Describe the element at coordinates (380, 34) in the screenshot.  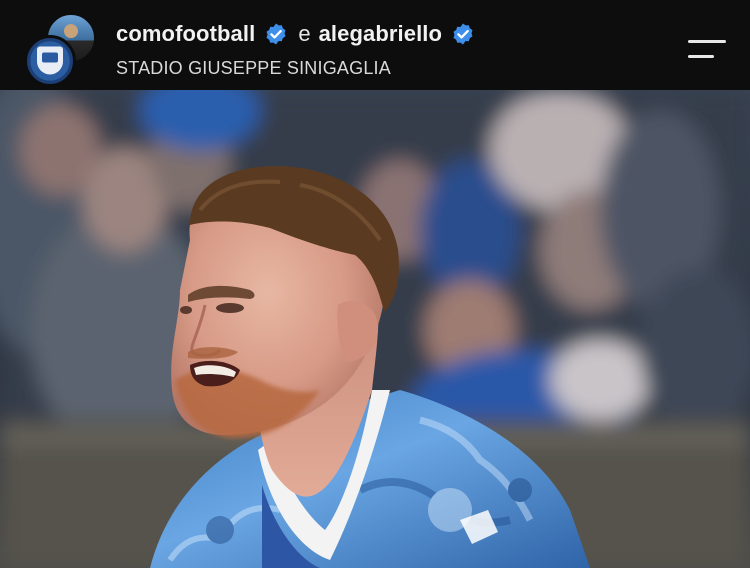
I see `collaborator-username: alegabriello` at that location.